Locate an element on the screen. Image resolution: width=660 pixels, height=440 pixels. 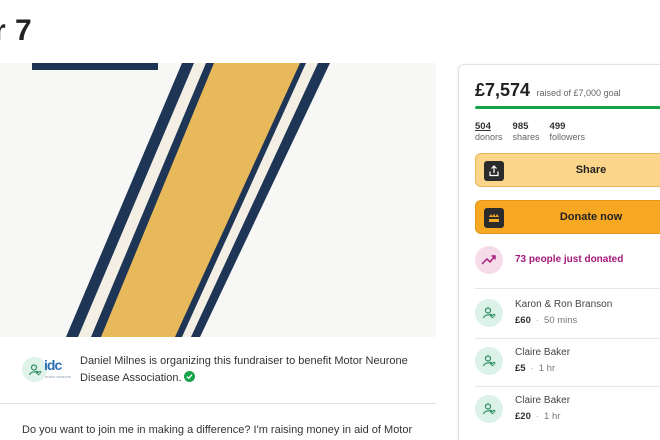
donor-meta: £20 · 1 hr is located at coordinates (538, 416).